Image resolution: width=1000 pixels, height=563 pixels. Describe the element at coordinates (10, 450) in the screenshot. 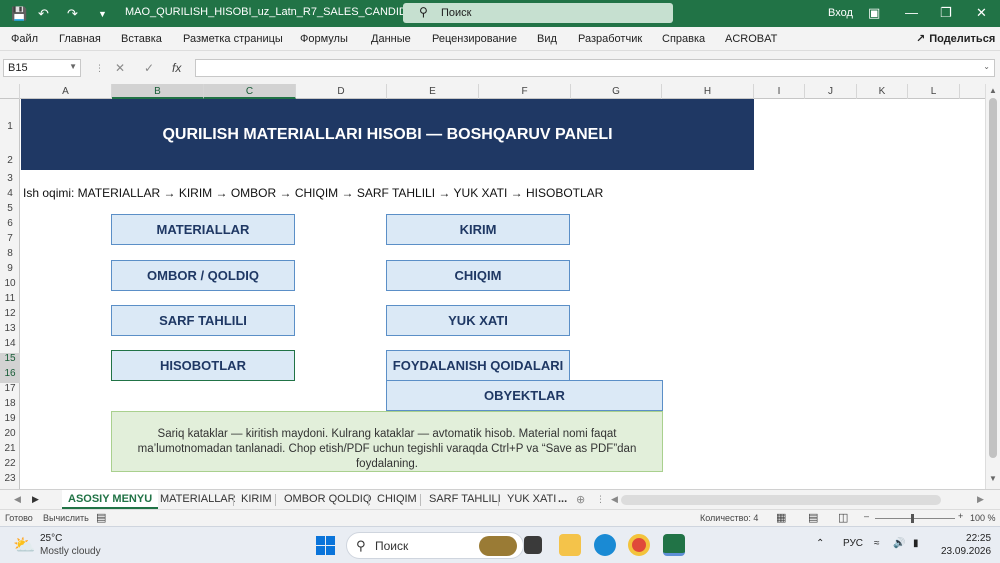

I see `row-header: 21` at that location.